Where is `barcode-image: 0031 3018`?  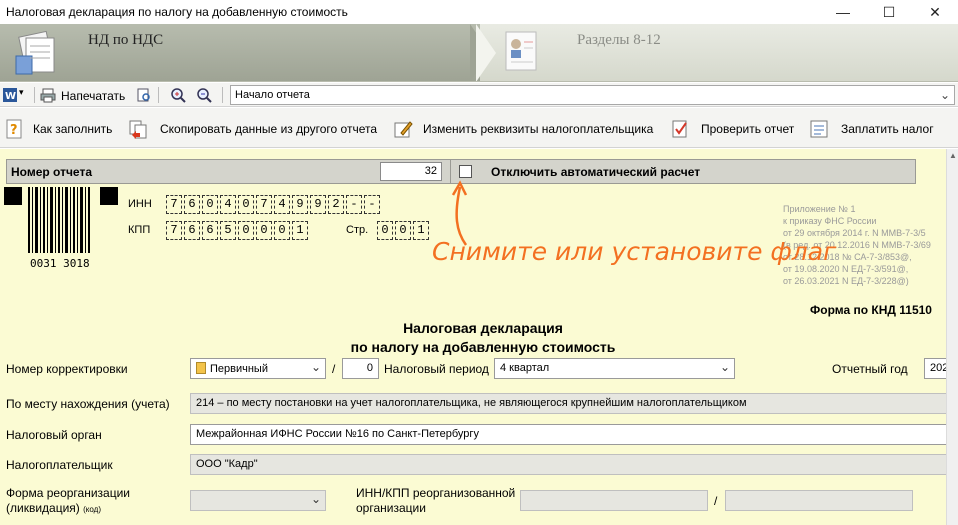 barcode-image: 0031 3018 is located at coordinates (61, 228).